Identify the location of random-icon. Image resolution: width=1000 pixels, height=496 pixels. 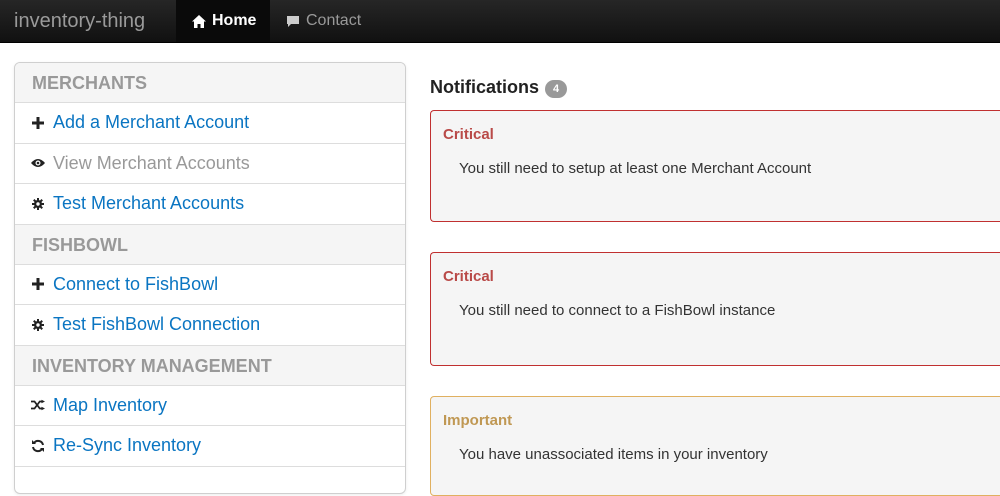
(38, 405).